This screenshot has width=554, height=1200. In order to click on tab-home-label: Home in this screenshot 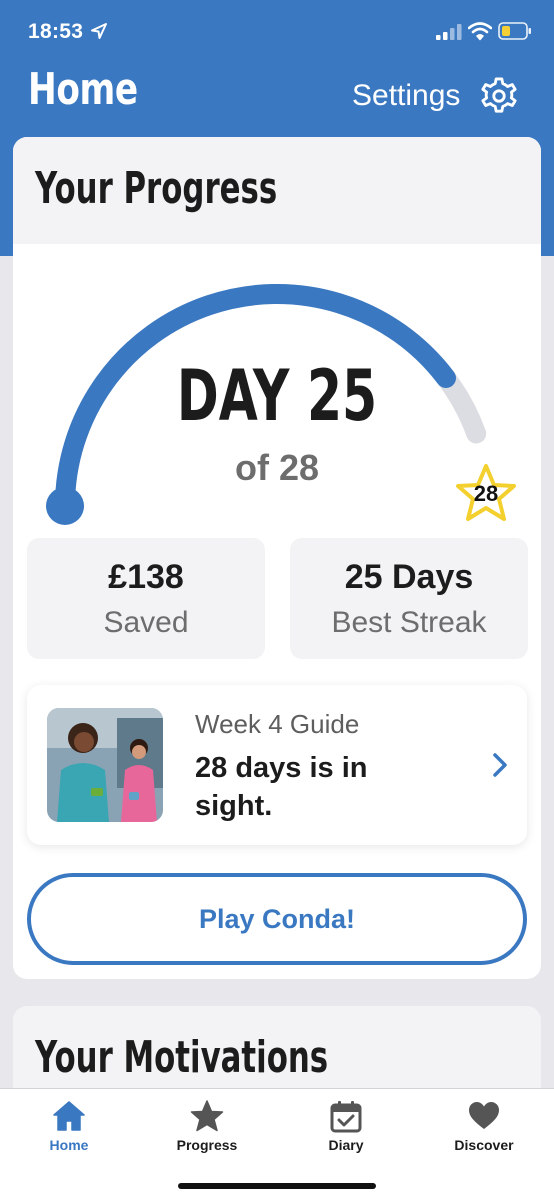, I will do `click(69, 1145)`.